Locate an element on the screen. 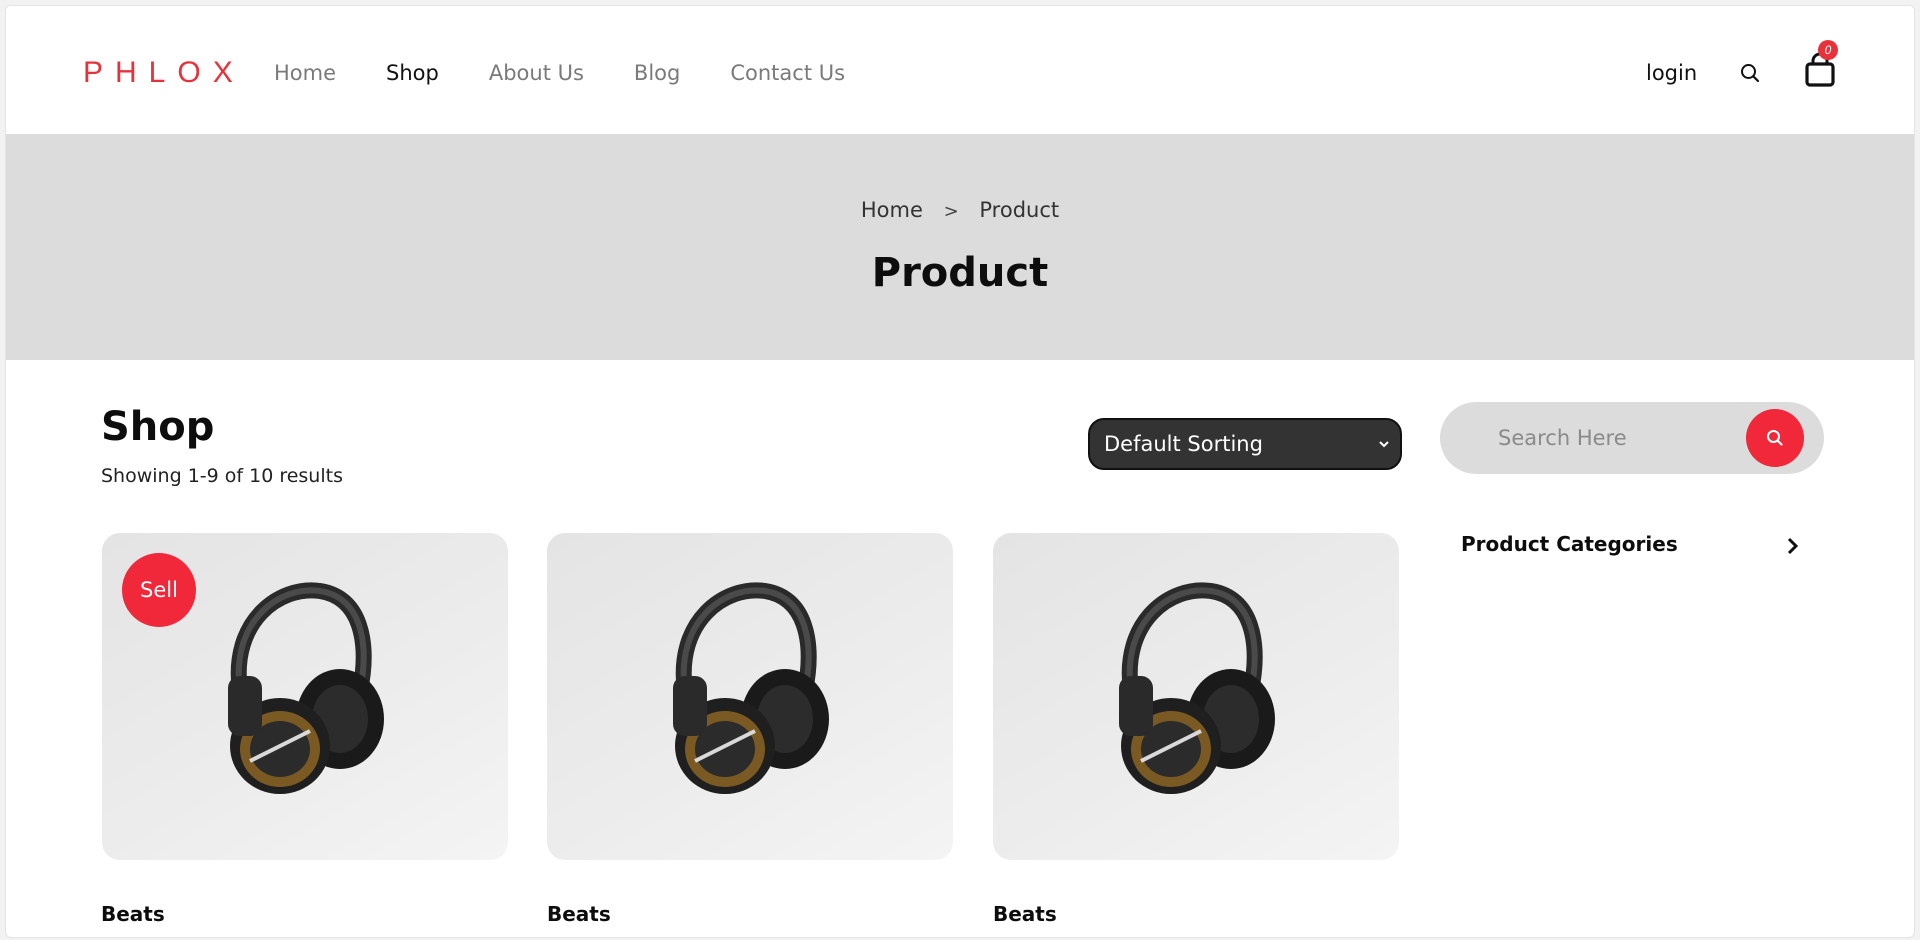 The height and width of the screenshot is (940, 1920). nav-blog: Blog is located at coordinates (657, 73).